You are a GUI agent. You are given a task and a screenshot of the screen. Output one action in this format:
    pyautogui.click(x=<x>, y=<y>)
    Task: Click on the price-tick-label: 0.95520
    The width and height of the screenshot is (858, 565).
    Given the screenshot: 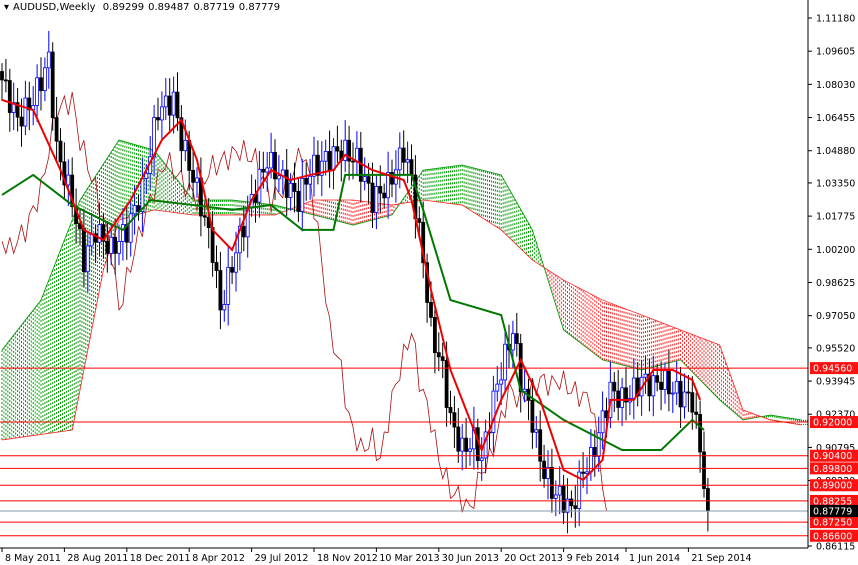 What is the action you would take?
    pyautogui.click(x=835, y=348)
    